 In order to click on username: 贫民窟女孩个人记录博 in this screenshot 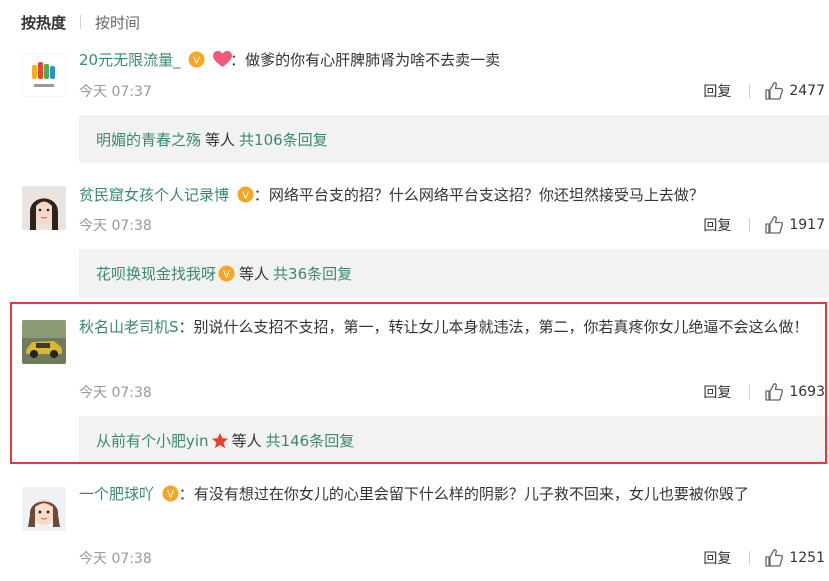, I will do `click(154, 195)`.